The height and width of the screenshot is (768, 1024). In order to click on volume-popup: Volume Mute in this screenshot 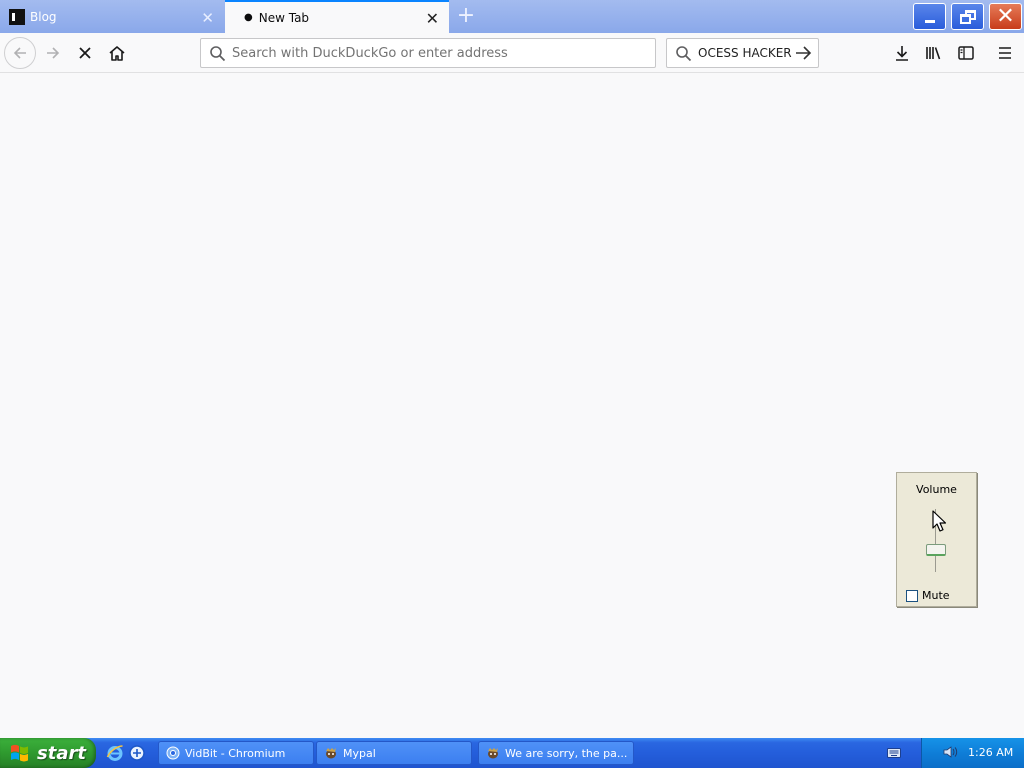, I will do `click(936, 539)`.